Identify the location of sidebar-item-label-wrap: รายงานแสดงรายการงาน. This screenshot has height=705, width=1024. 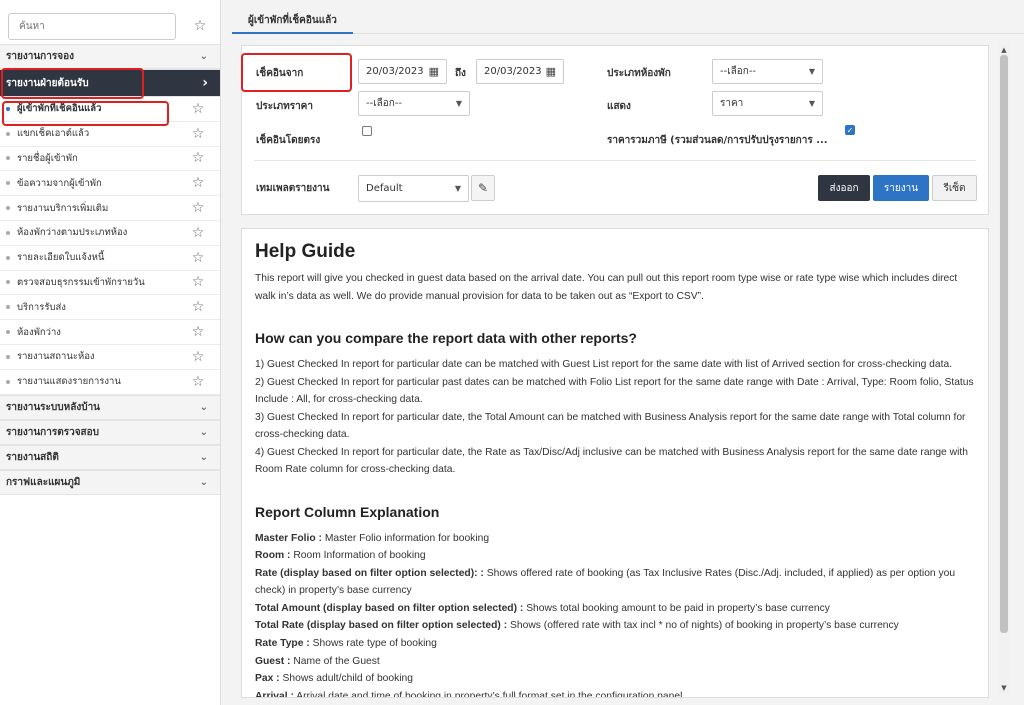
(63, 381).